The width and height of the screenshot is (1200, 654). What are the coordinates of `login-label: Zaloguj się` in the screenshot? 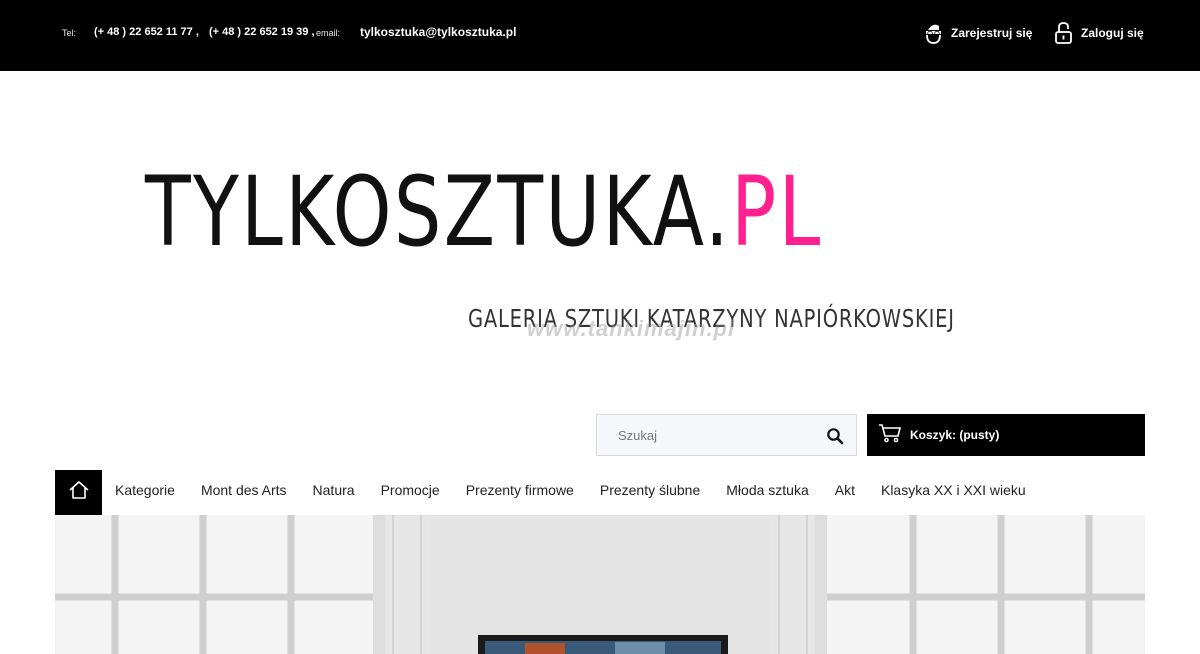 It's located at (1112, 33).